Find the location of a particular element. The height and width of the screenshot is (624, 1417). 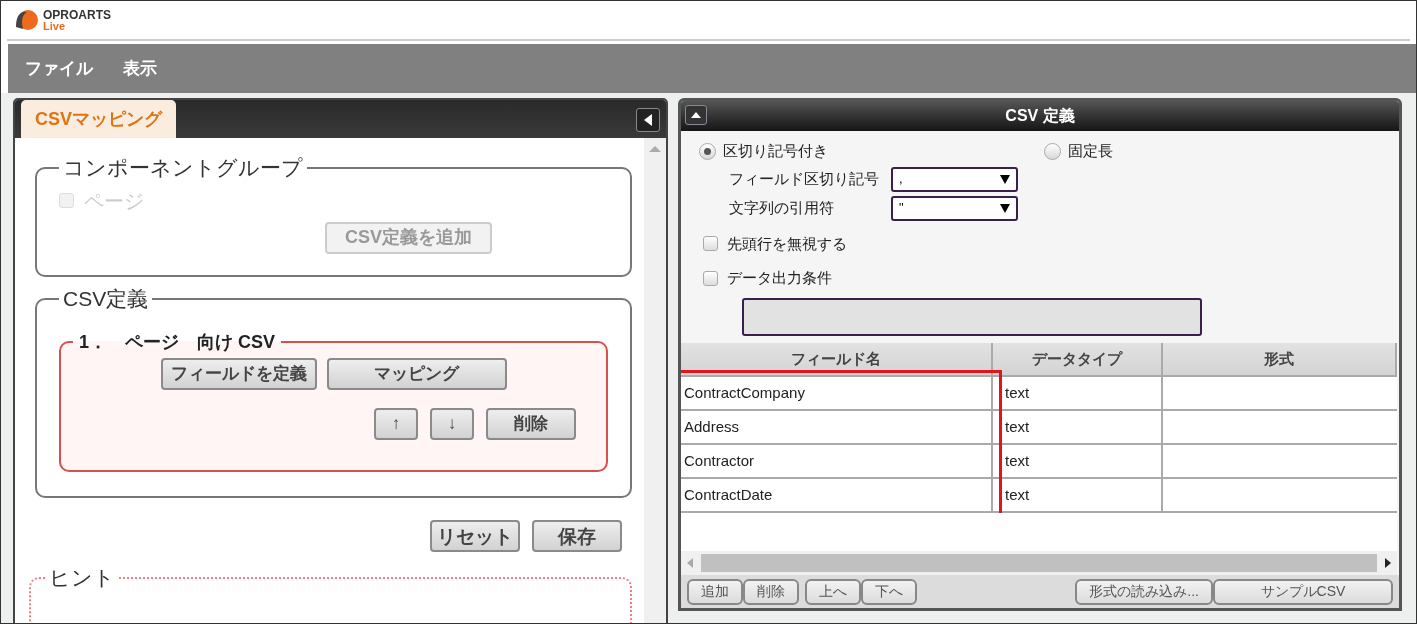

table-cell: ContractCompany is located at coordinates (837, 393).